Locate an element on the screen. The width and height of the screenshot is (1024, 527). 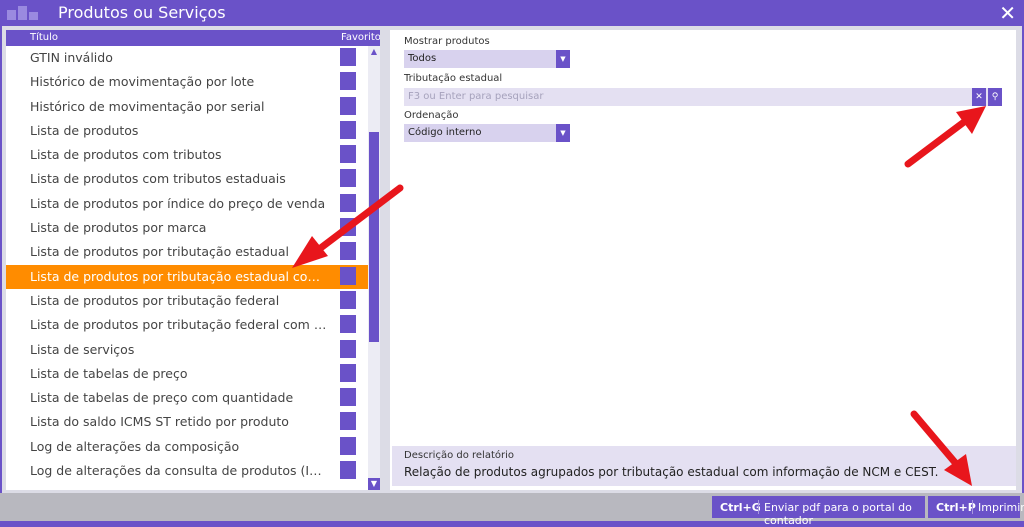
report-item-label: Lista de produtos is located at coordinates (84, 130).